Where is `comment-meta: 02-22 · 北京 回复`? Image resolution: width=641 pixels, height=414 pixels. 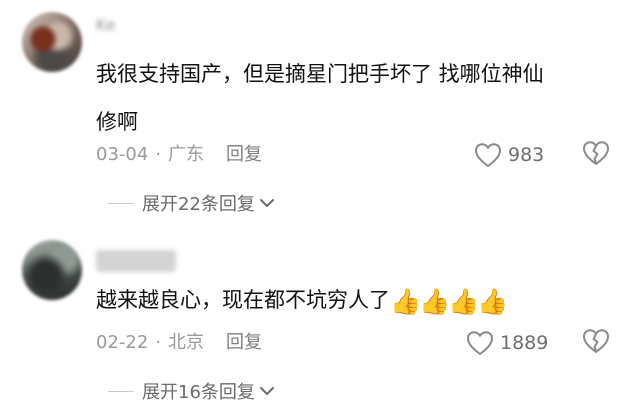
comment-meta: 02-22 · 北京 回复 is located at coordinates (179, 343).